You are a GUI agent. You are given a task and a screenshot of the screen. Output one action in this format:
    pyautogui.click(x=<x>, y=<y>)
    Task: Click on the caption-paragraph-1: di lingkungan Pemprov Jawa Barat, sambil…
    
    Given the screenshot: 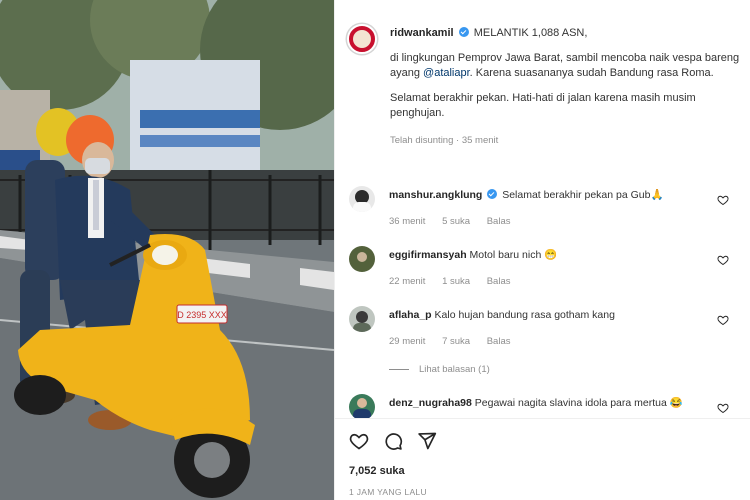 What is the action you would take?
    pyautogui.click(x=565, y=66)
    